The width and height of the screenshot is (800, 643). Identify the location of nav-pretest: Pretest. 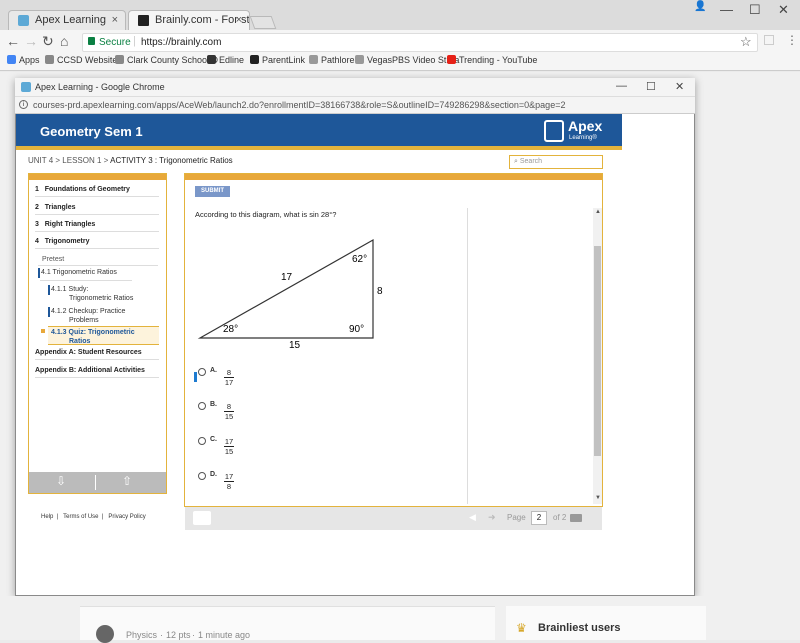
(53, 259).